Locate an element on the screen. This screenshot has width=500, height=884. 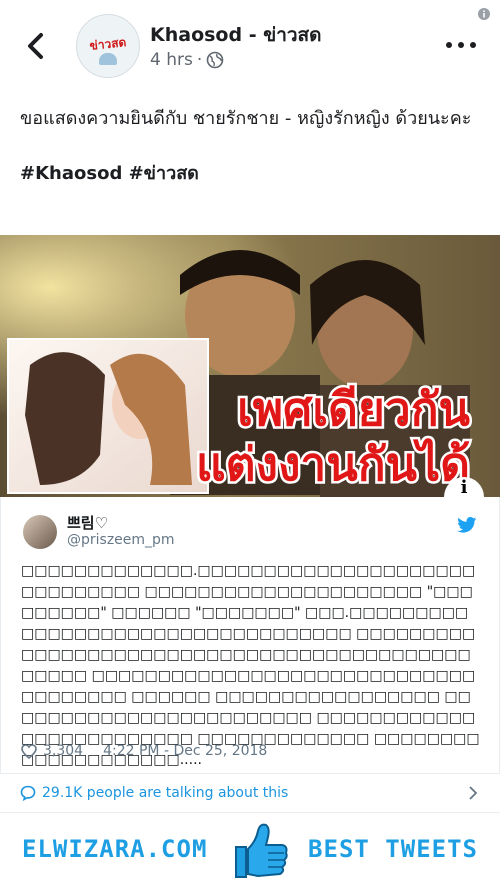
post-header: ข่าวสด Khaosod - ข่าวสด 4 hrs · is located at coordinates (250, 45).